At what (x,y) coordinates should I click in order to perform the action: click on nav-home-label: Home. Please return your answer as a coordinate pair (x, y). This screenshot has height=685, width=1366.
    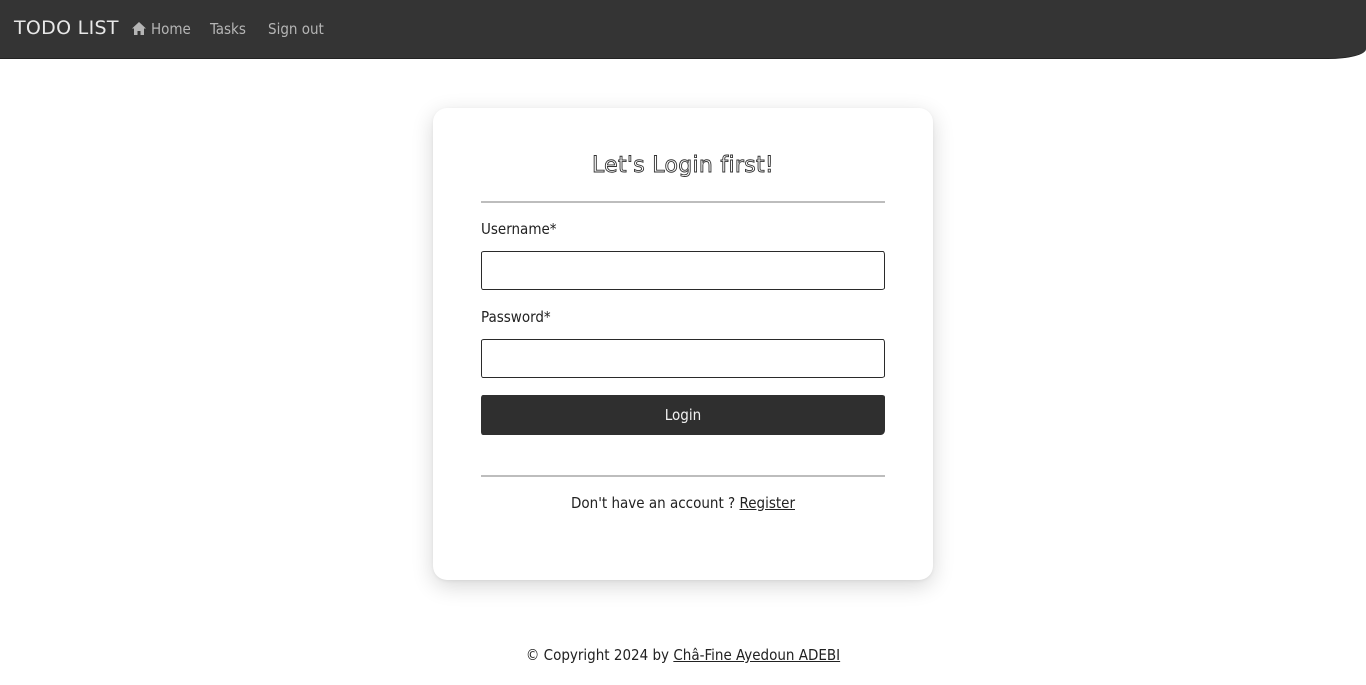
    Looking at the image, I should click on (171, 29).